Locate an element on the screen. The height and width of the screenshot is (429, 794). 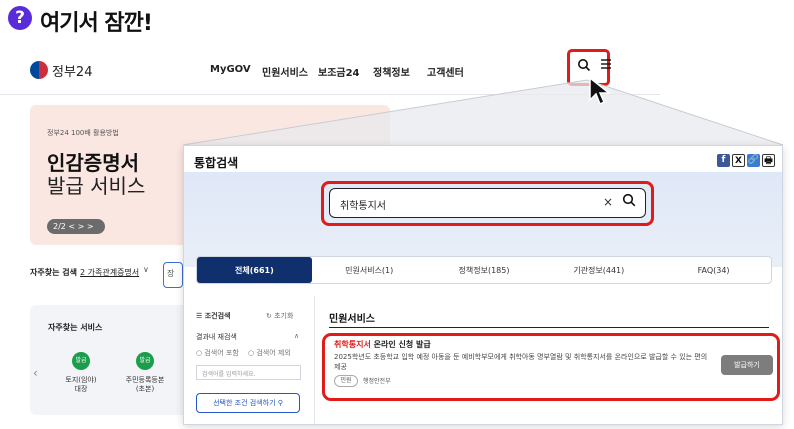
nav-policy: 정책정보 is located at coordinates (391, 71).